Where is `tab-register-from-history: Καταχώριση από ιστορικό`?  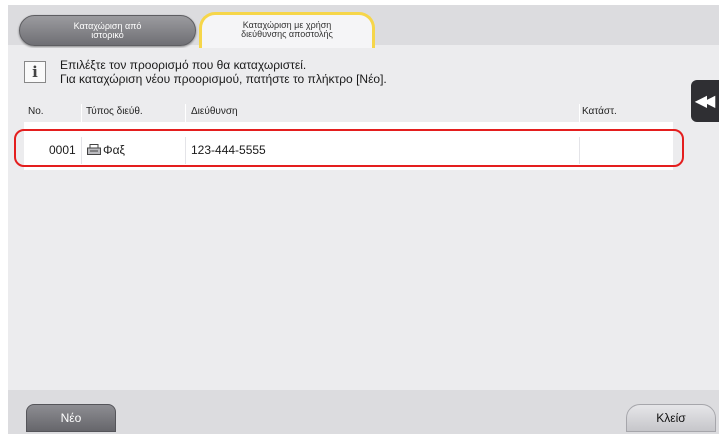
tab-register-from-history: Καταχώριση από ιστορικό is located at coordinates (107, 30).